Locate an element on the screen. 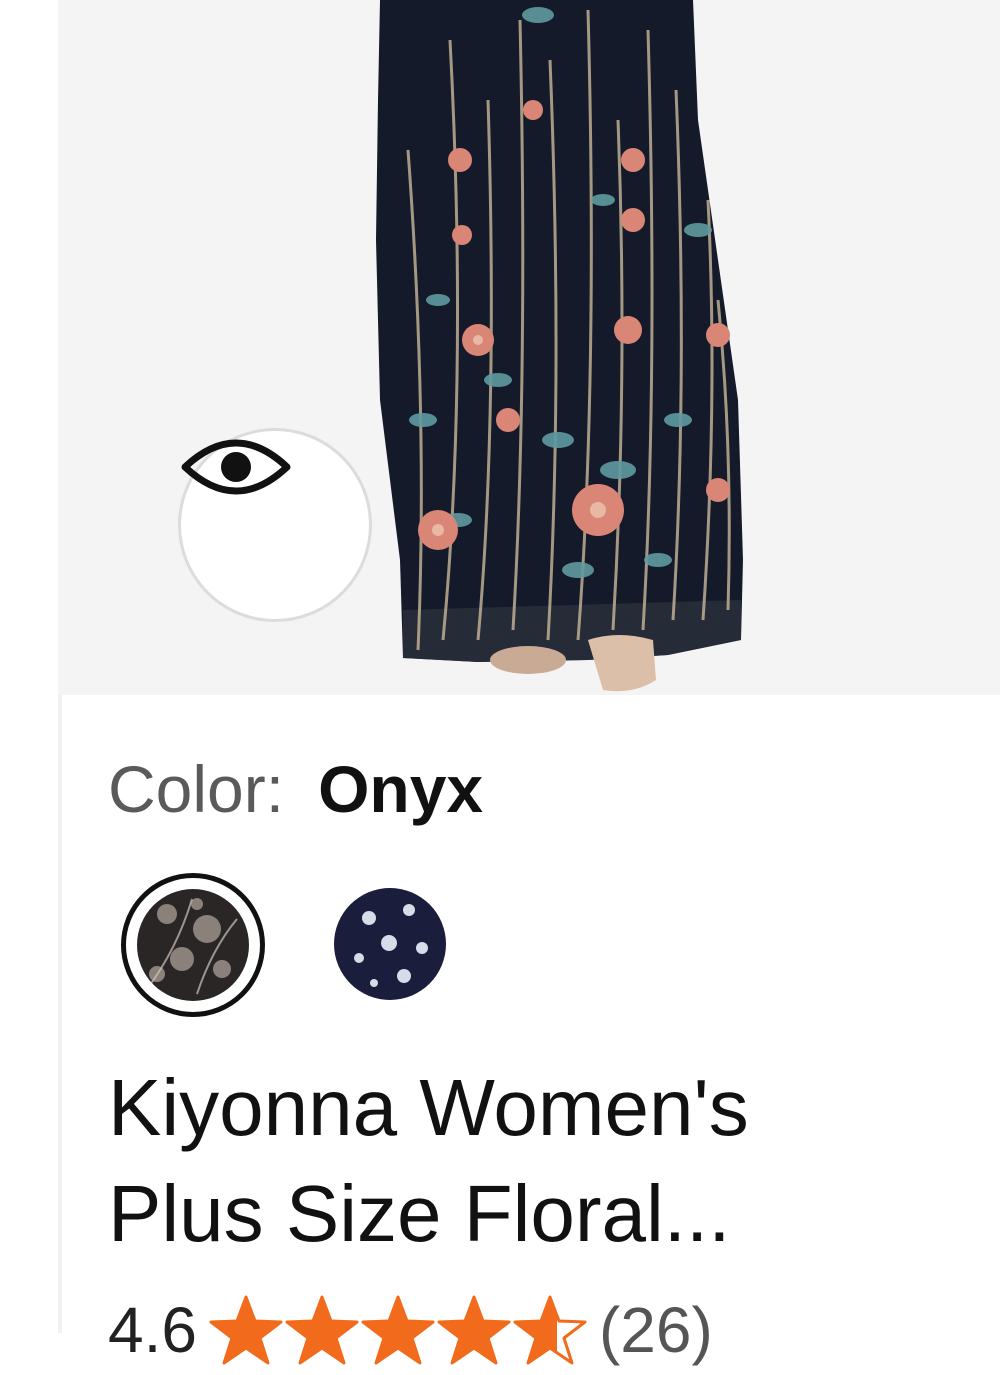  rating-row: 4.6 (26) is located at coordinates (410, 1330).